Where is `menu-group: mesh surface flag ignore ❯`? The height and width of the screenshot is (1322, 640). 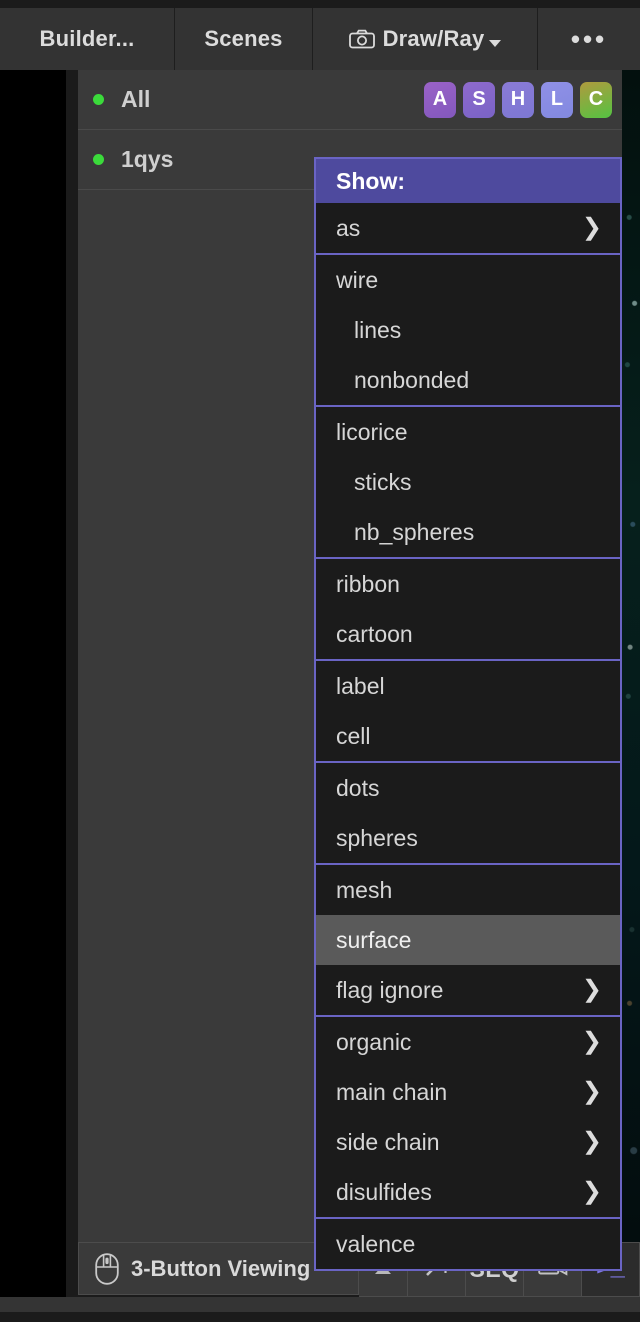
menu-group: mesh surface flag ignore ❯ is located at coordinates (468, 941).